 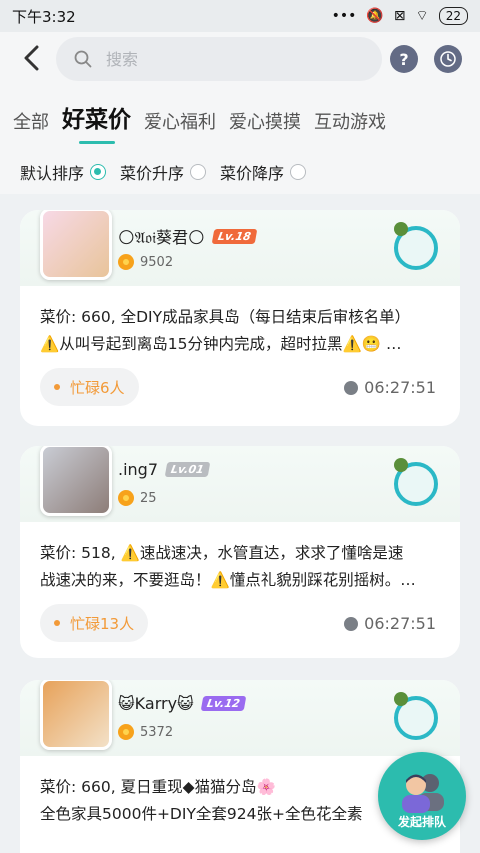 I want to click on category-tabs: 全部 好菜价 爱心福利 爱心摸摸 互动游戏, so click(x=240, y=119).